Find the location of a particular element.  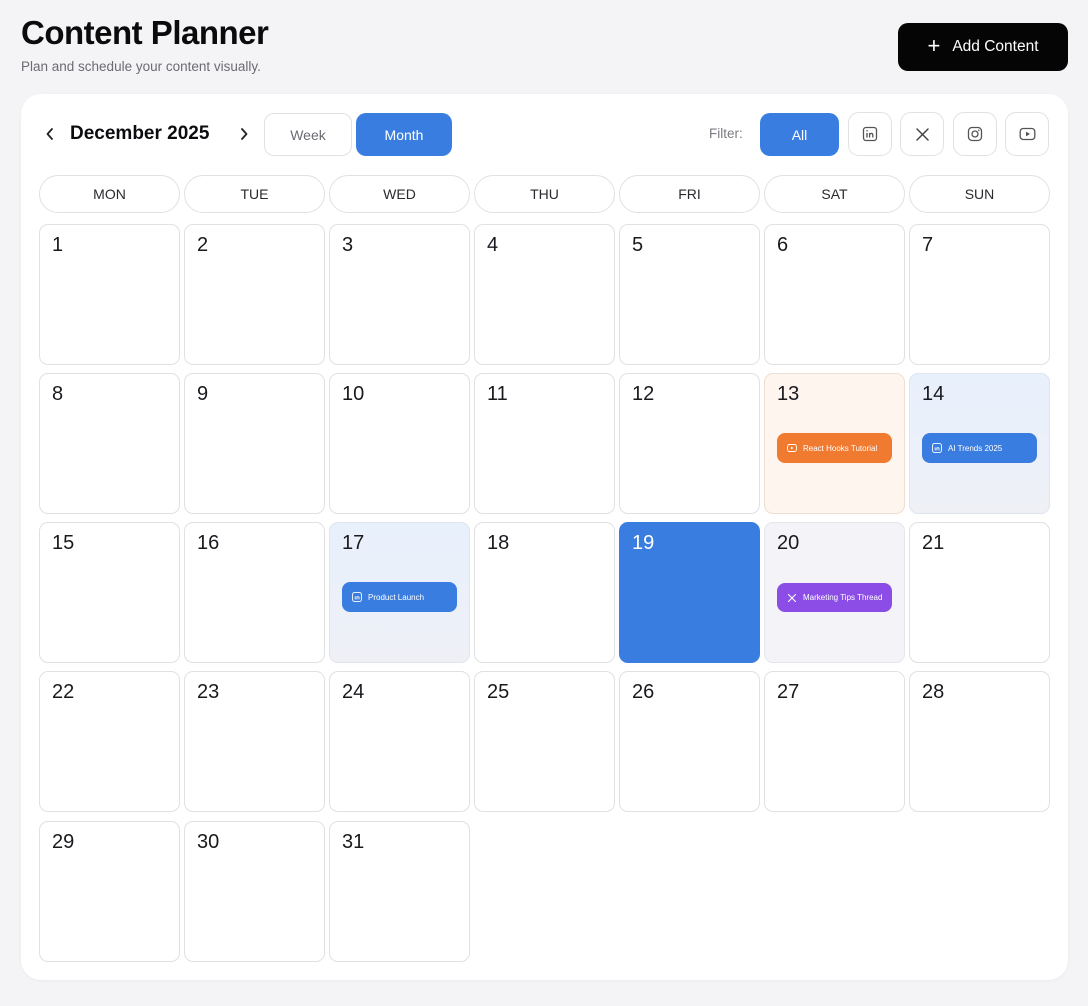

prev-month-button is located at coordinates (50, 134).